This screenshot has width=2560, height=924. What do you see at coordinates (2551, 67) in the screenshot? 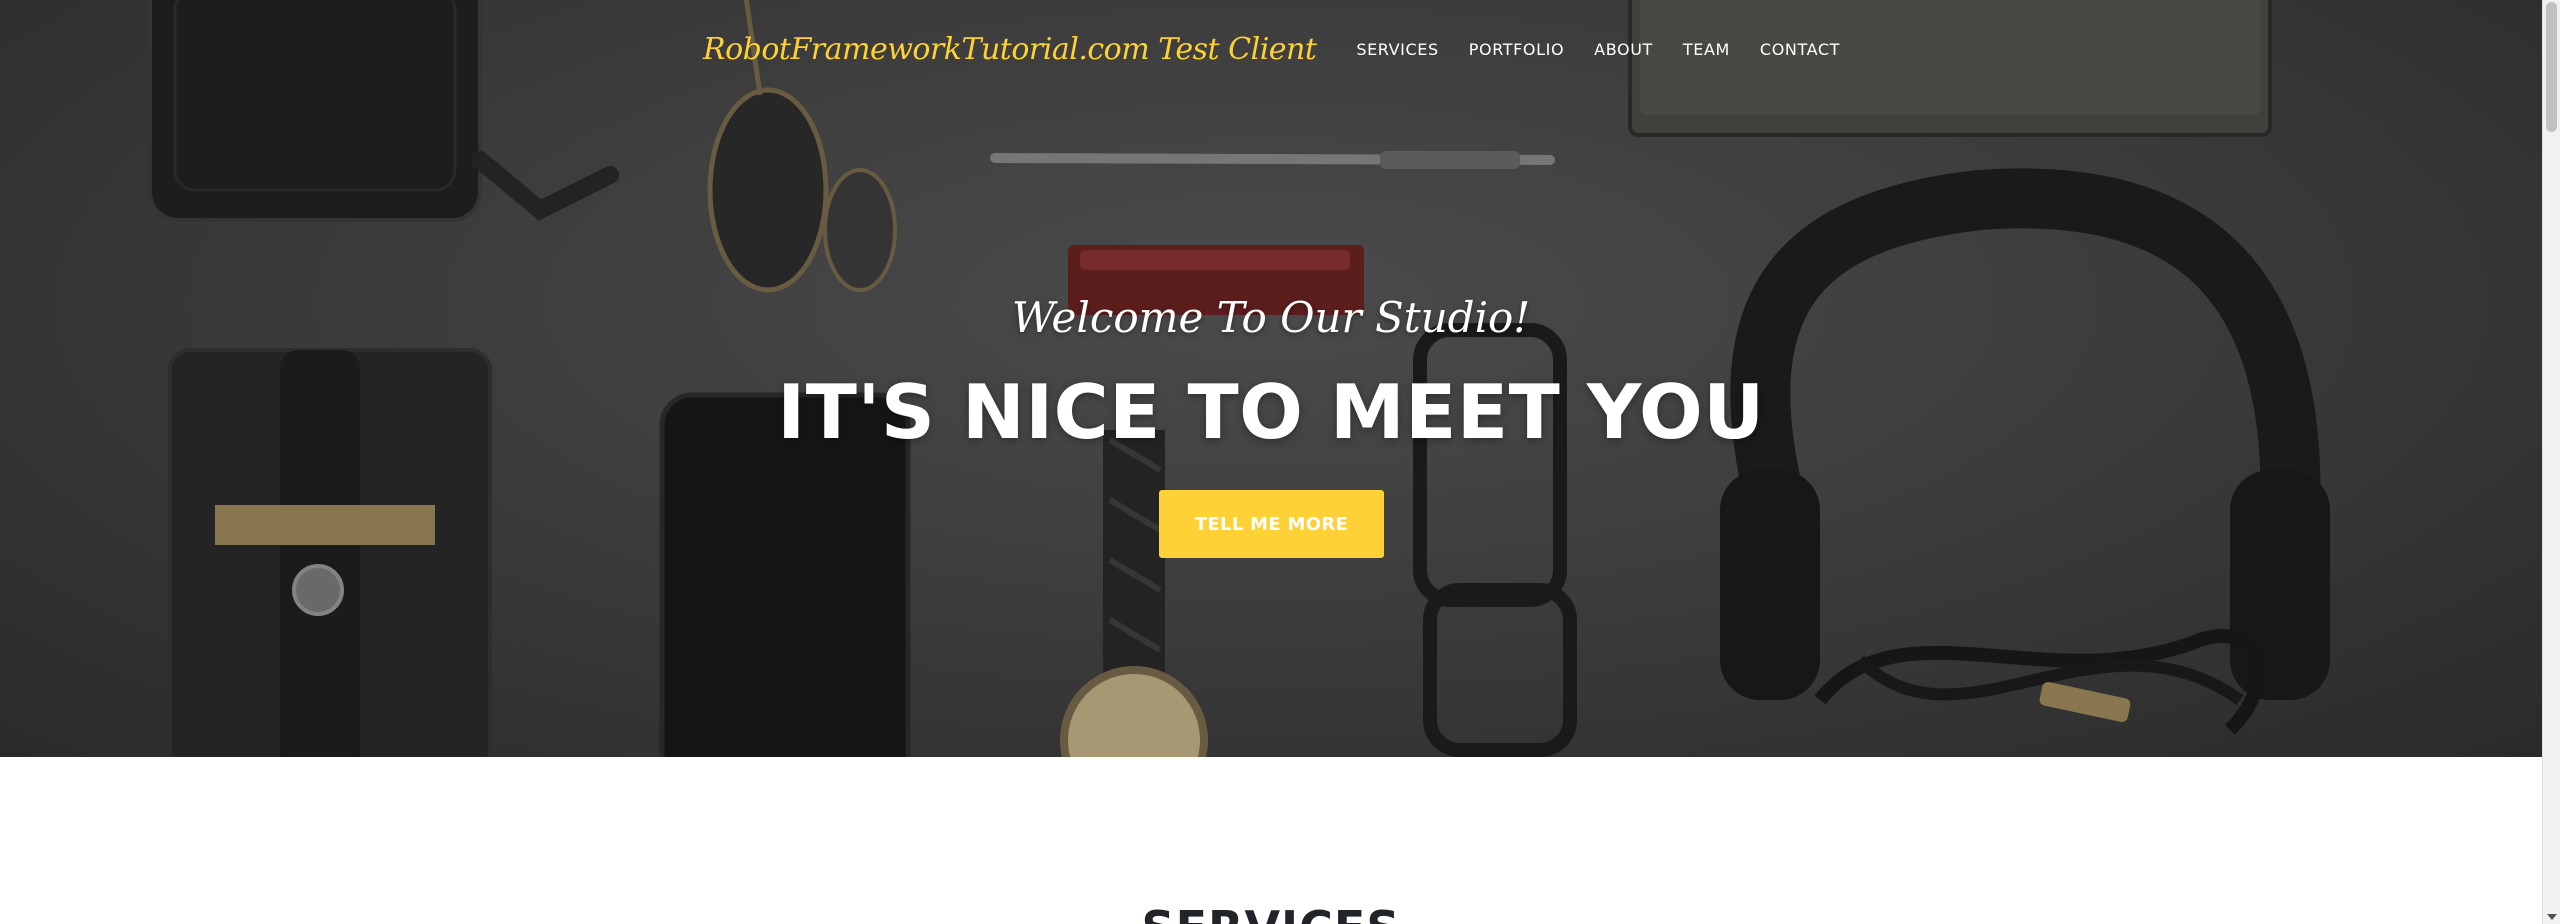
I see `scrollbar-thumb` at bounding box center [2551, 67].